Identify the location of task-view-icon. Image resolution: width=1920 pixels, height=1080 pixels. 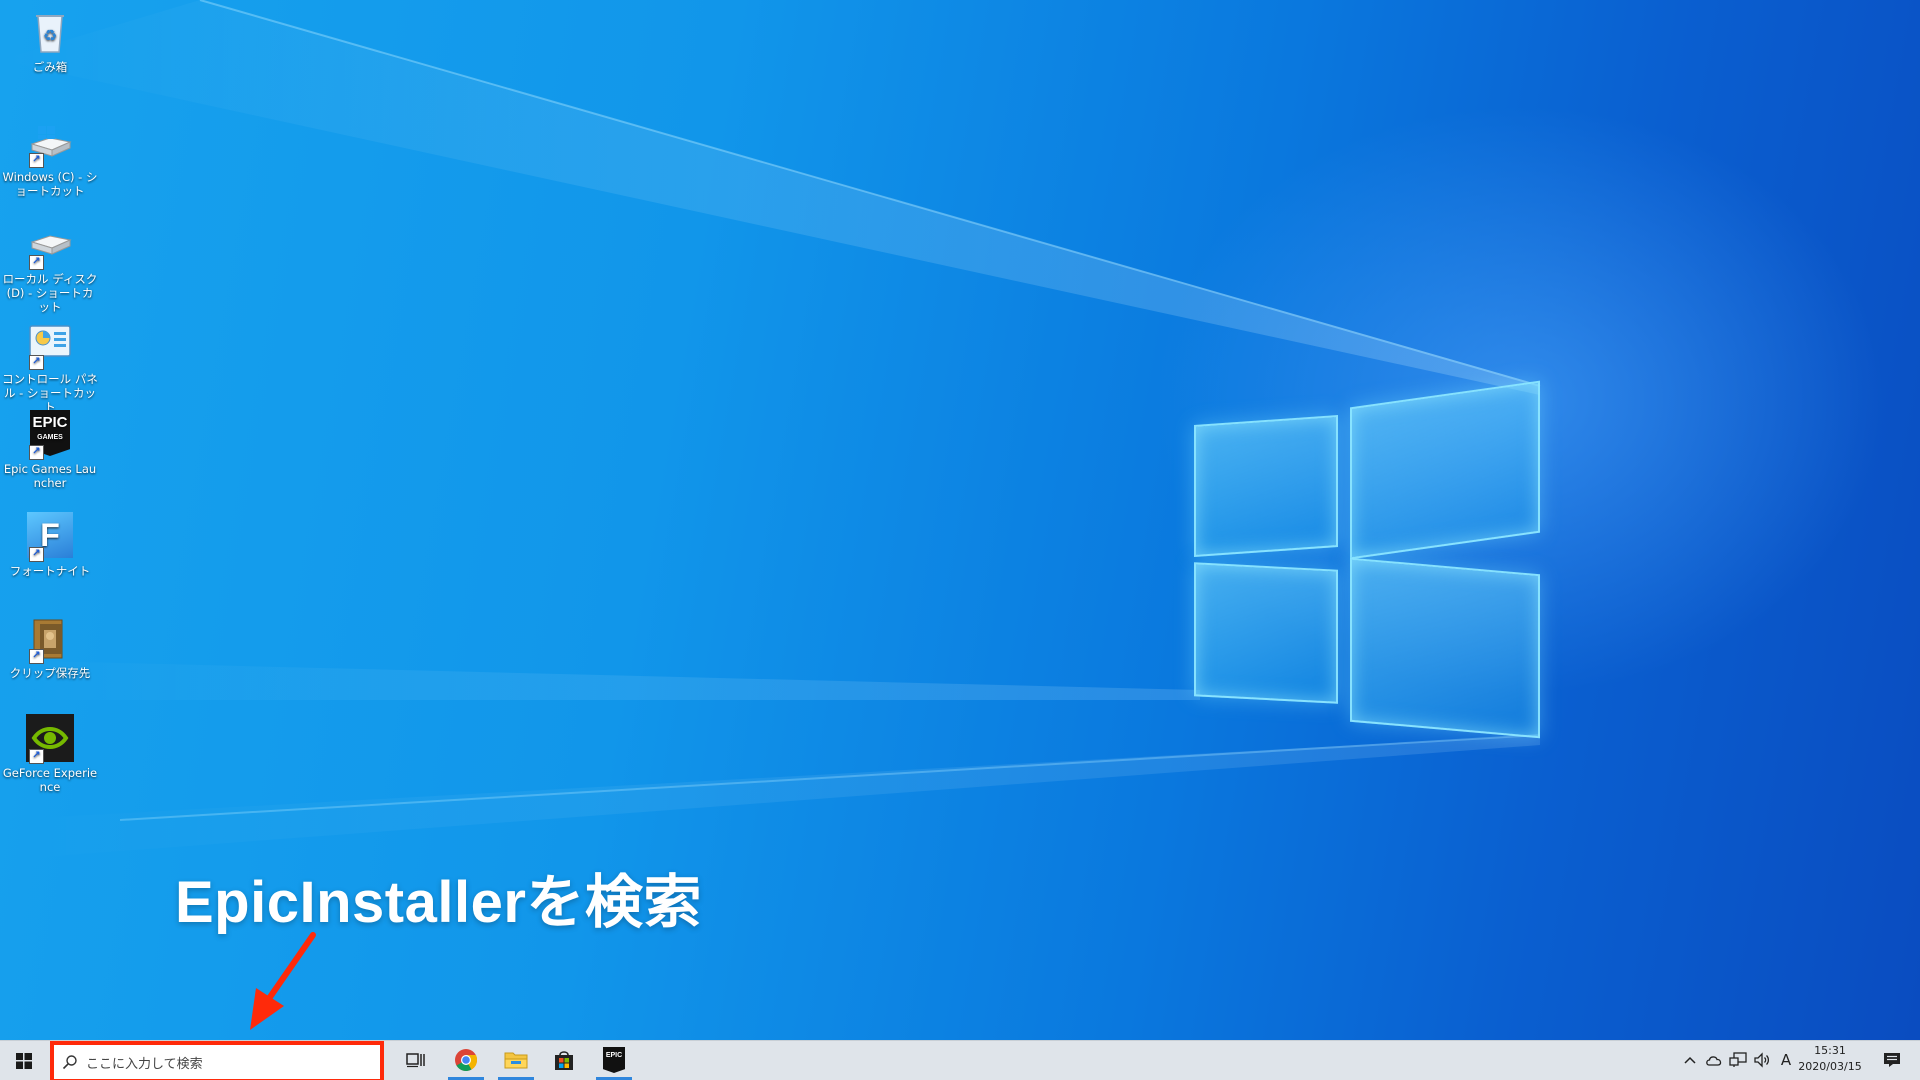
(415, 1060).